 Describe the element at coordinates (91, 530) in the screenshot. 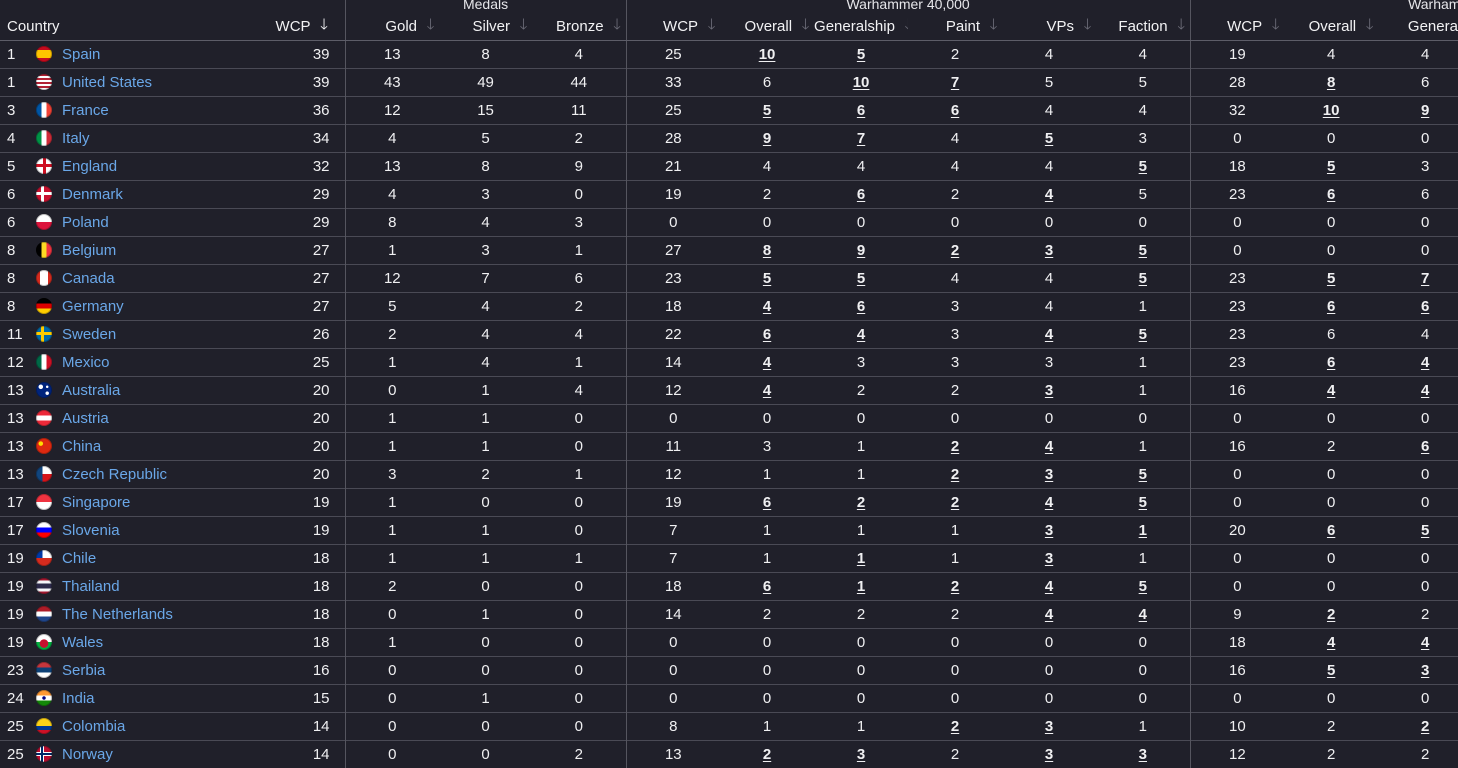

I see `country-link: Slovenia` at that location.